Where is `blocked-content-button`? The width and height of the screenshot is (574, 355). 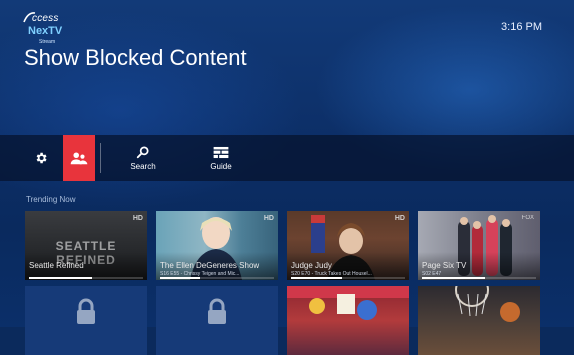
blocked-content-button is located at coordinates (79, 158).